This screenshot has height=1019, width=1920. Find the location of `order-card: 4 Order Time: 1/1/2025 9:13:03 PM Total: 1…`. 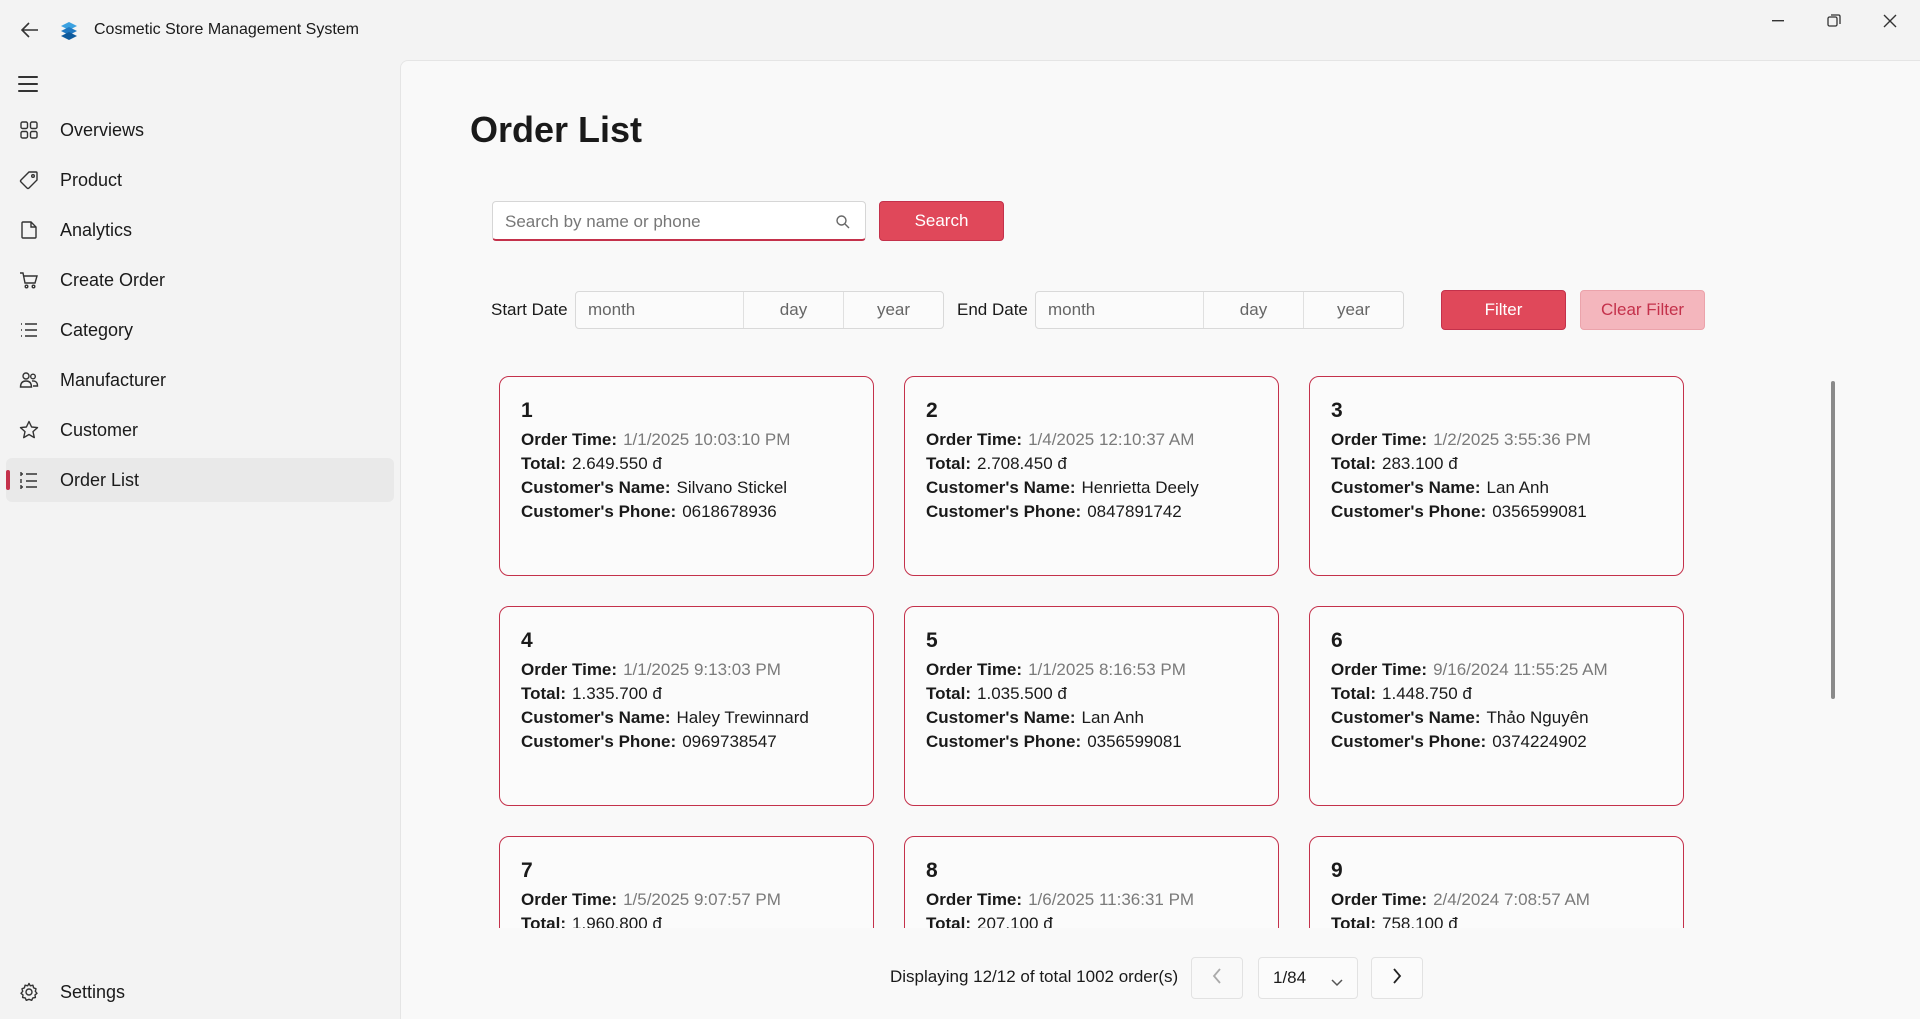

order-card: 4 Order Time: 1/1/2025 9:13:03 PM Total: 1… is located at coordinates (686, 706).